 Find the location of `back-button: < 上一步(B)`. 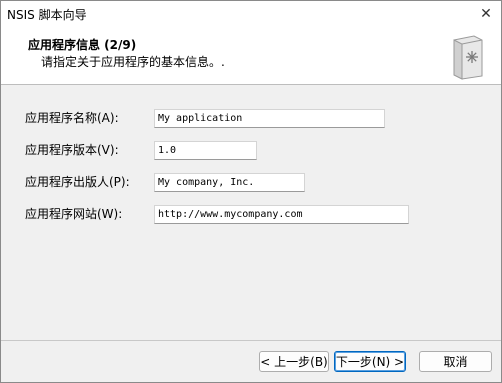

back-button: < 上一步(B) is located at coordinates (294, 361).